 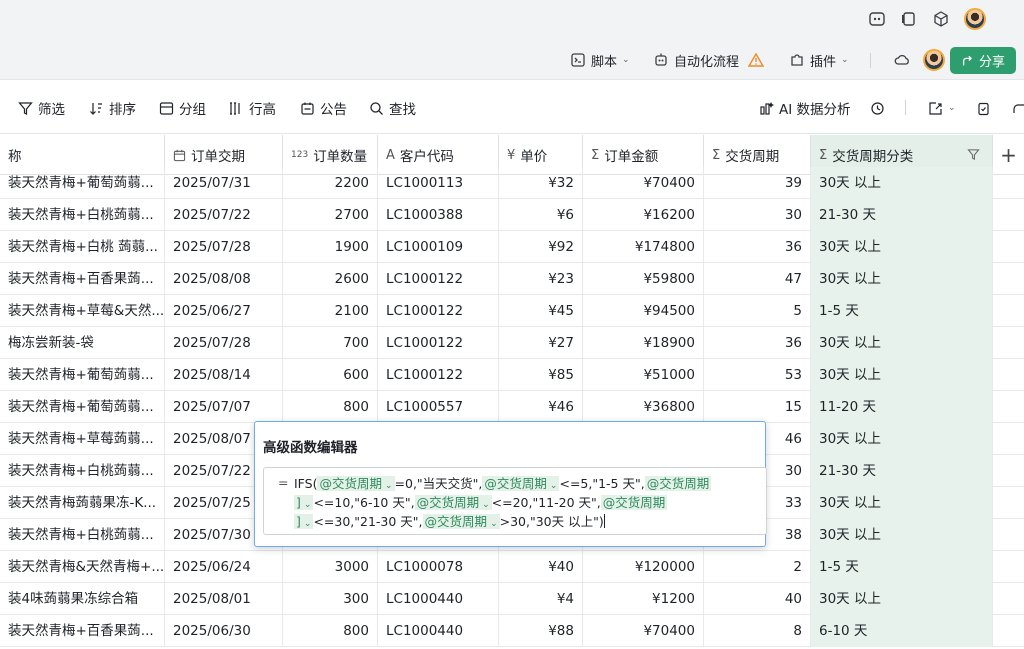 What do you see at coordinates (323, 108) in the screenshot?
I see `announce-button: 公告` at bounding box center [323, 108].